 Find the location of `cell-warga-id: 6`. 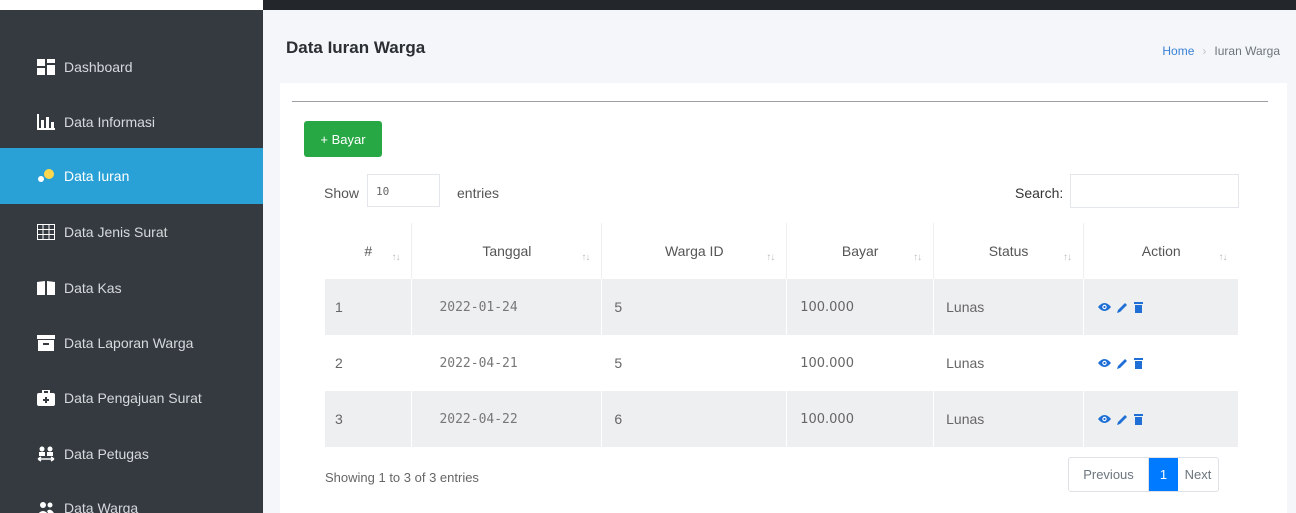

cell-warga-id: 6 is located at coordinates (694, 419).